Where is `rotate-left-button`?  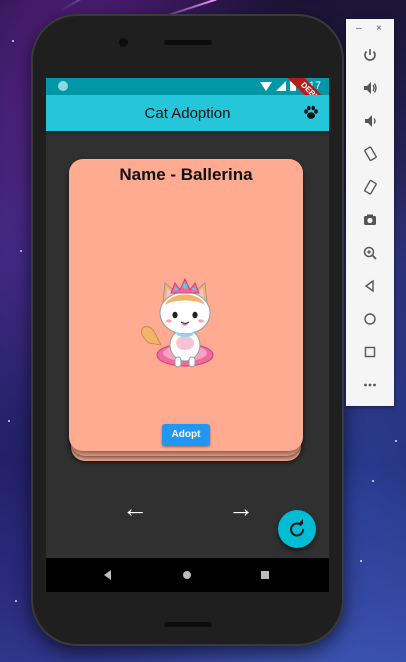
rotate-left-button is located at coordinates (370, 154).